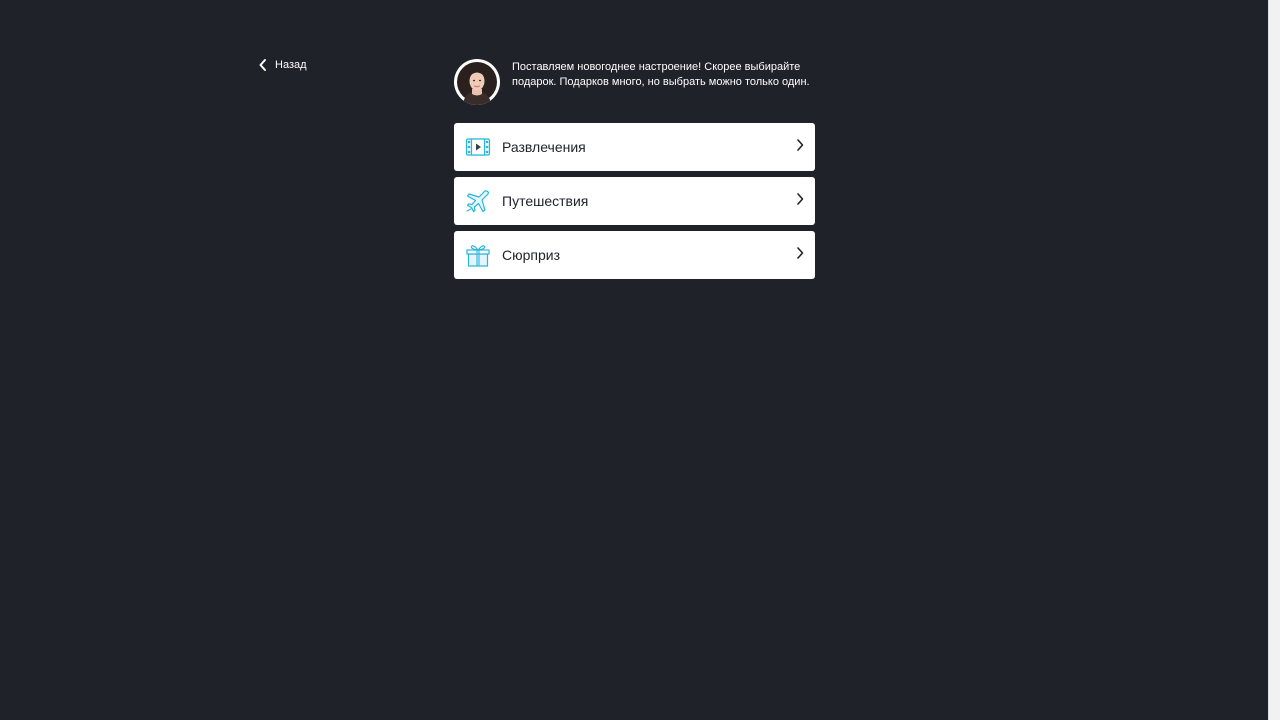 This screenshot has width=1280, height=720. What do you see at coordinates (262, 65) in the screenshot?
I see `chevron-left-icon` at bounding box center [262, 65].